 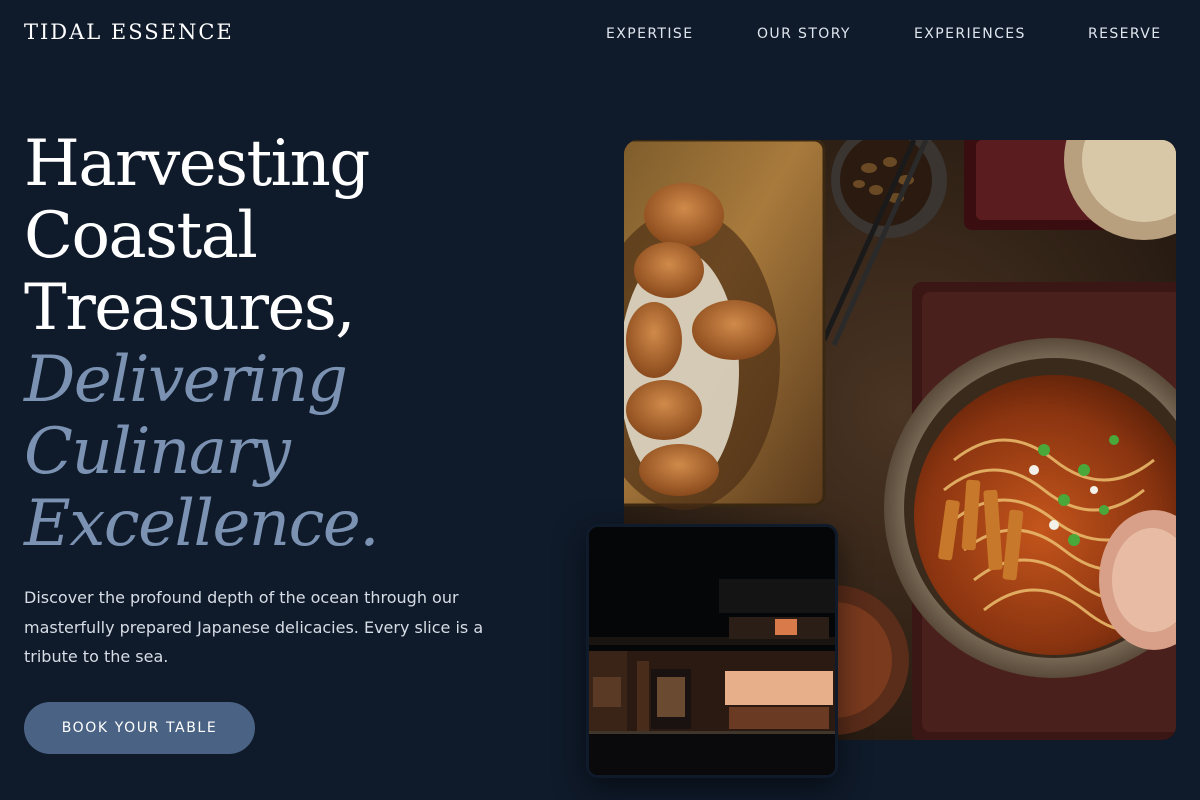 I want to click on headline-accent-line: Delivering, so click(x=186, y=380).